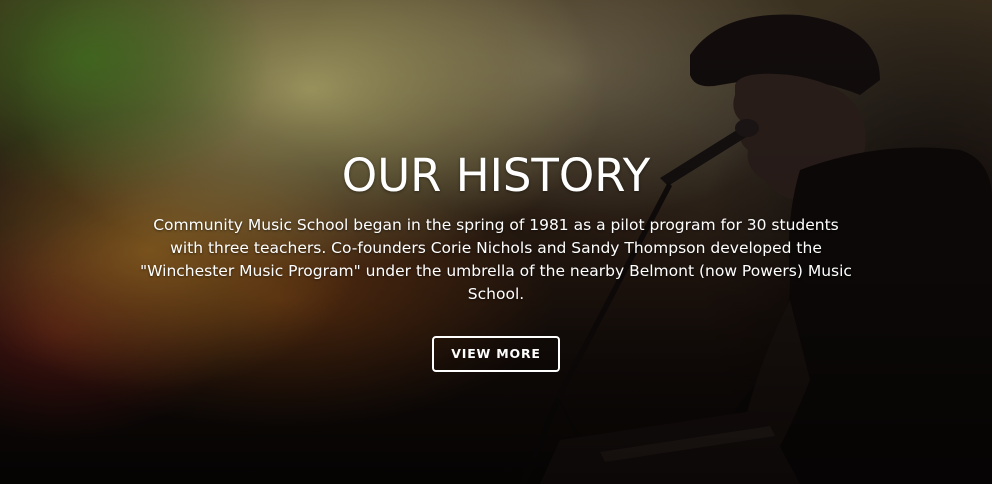 Image resolution: width=992 pixels, height=484 pixels. I want to click on page-title: OUR HISTORY, so click(496, 175).